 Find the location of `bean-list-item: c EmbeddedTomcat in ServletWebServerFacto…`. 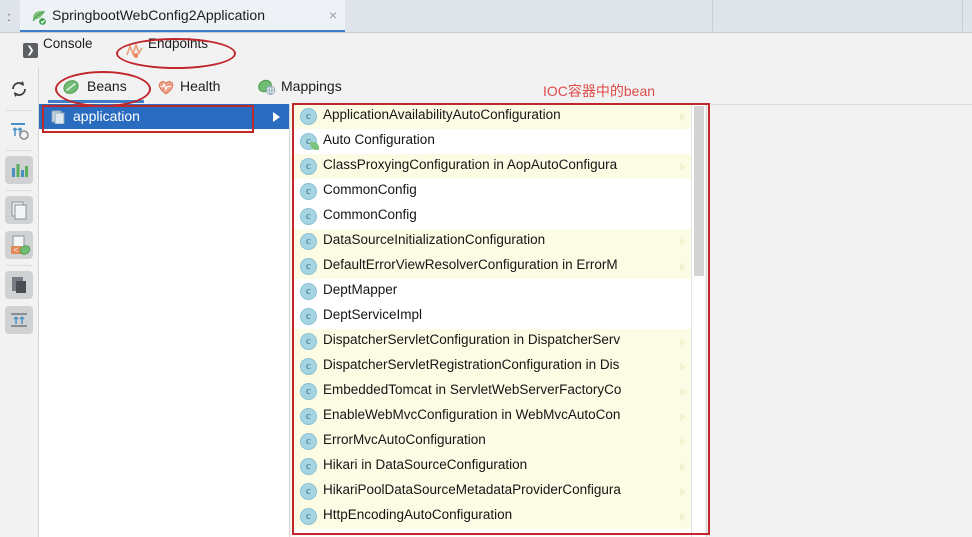

bean-list-item: c EmbeddedTomcat in ServletWebServerFacto… is located at coordinates (491, 391).